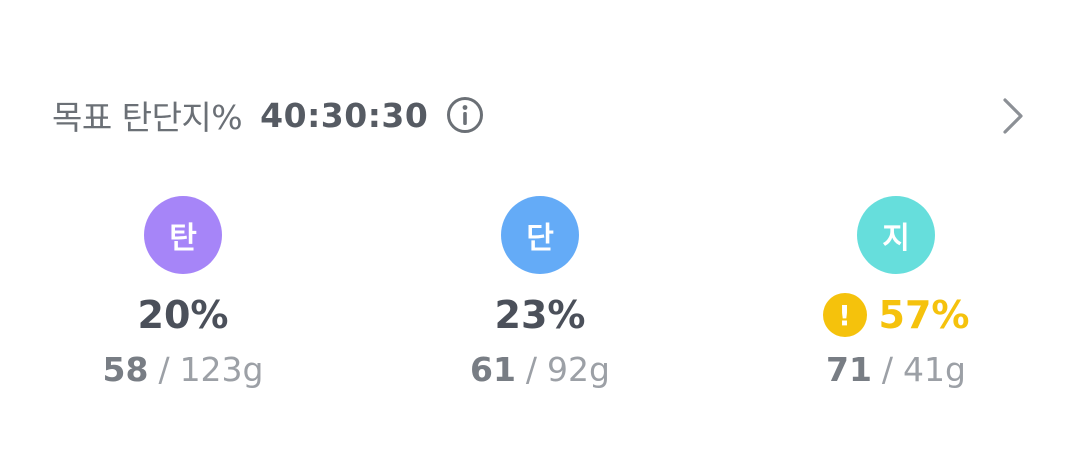  I want to click on macro-carb: 탄 20% 58 / 123g, so click(183, 292).